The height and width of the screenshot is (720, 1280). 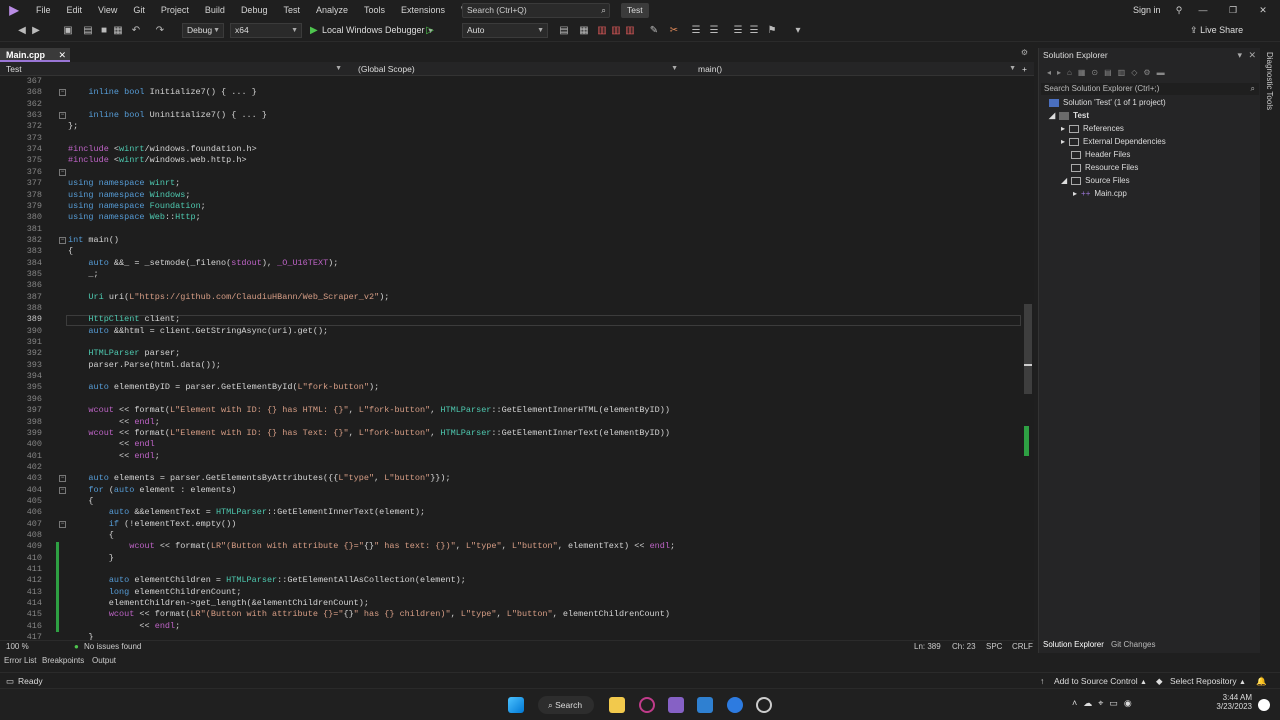 I want to click on tab-error-list: Error List, so click(x=20, y=661).